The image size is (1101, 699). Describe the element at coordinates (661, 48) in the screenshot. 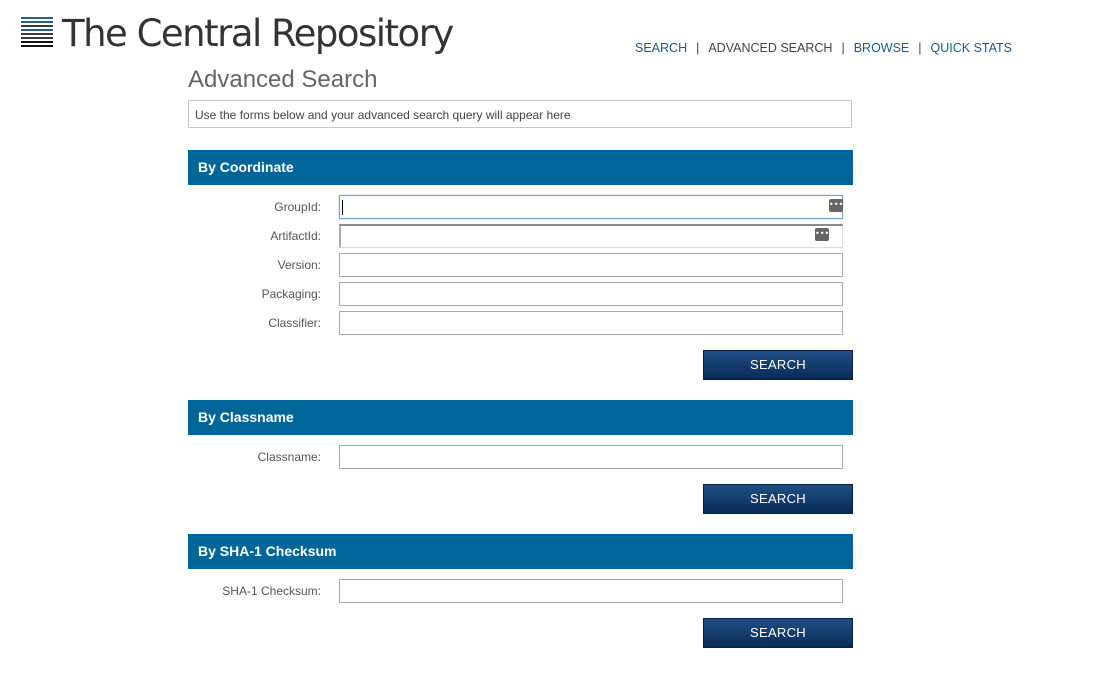

I see `nav-search: SEARCH` at that location.